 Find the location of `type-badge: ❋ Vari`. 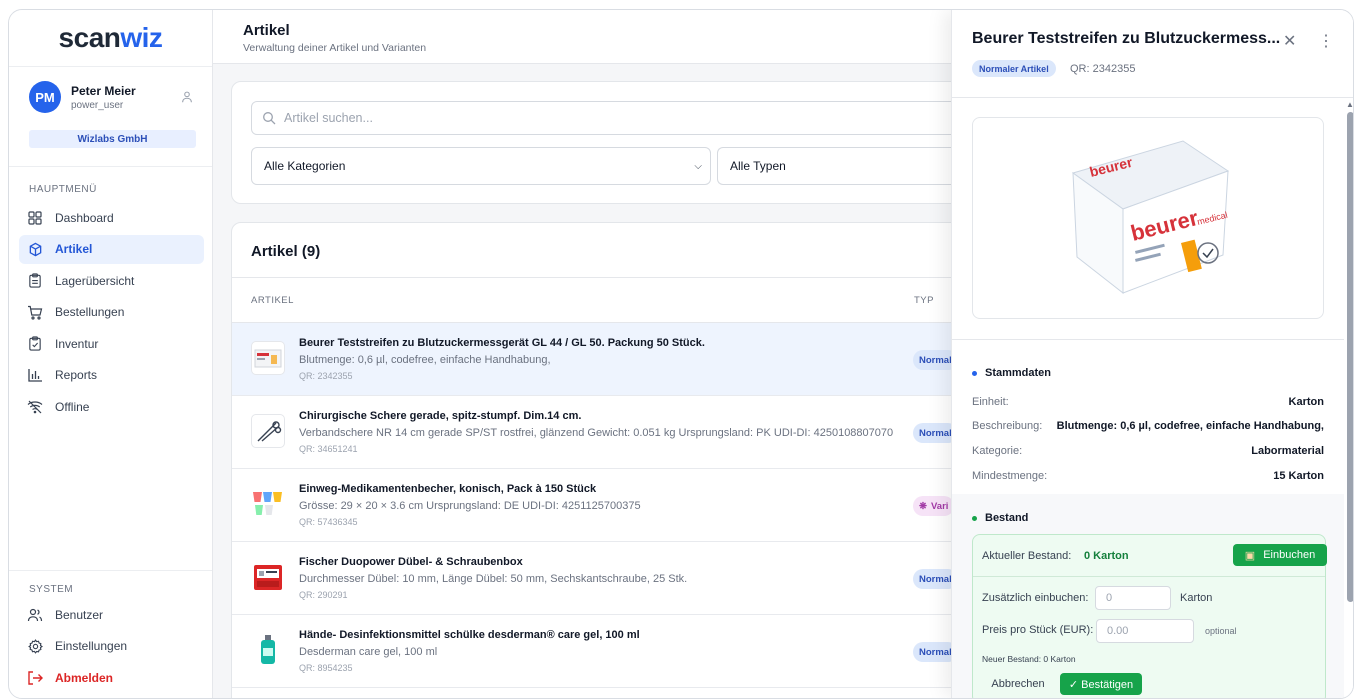

type-badge: ❋ Vari is located at coordinates (934, 506).